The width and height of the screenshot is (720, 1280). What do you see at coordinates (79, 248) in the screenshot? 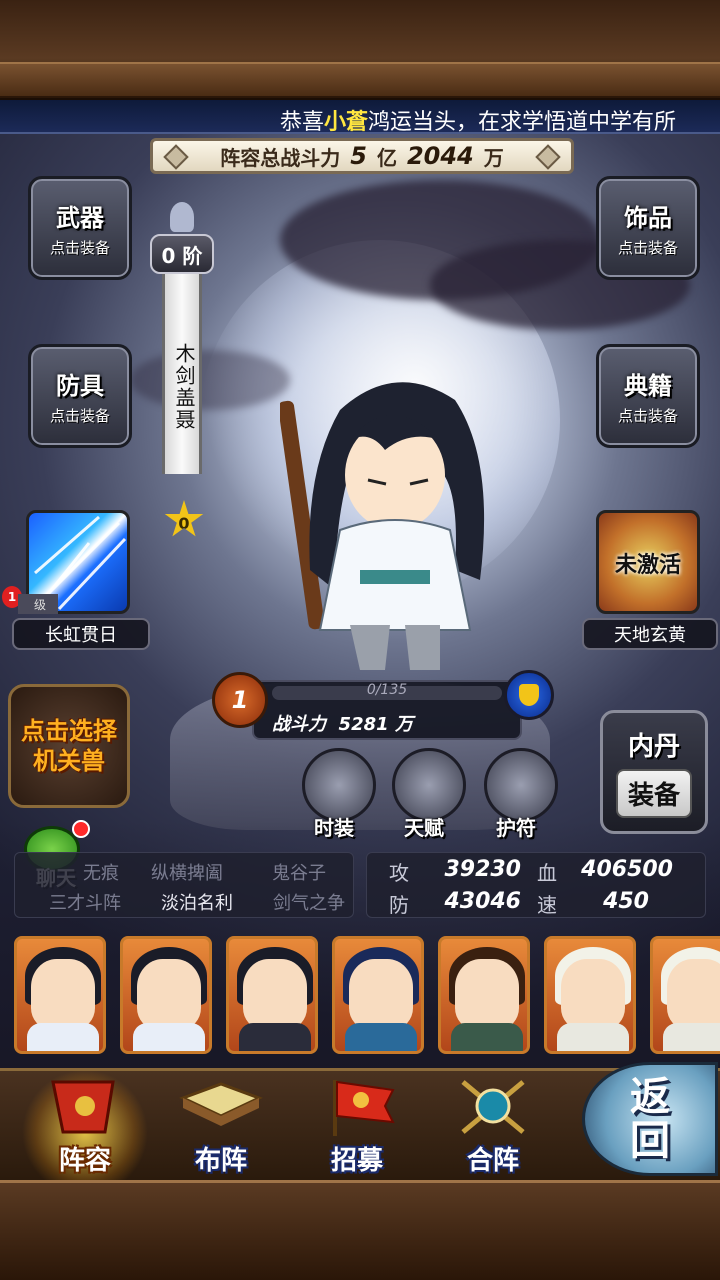
I see `weapon-slot-hint: 点击装备` at bounding box center [79, 248].